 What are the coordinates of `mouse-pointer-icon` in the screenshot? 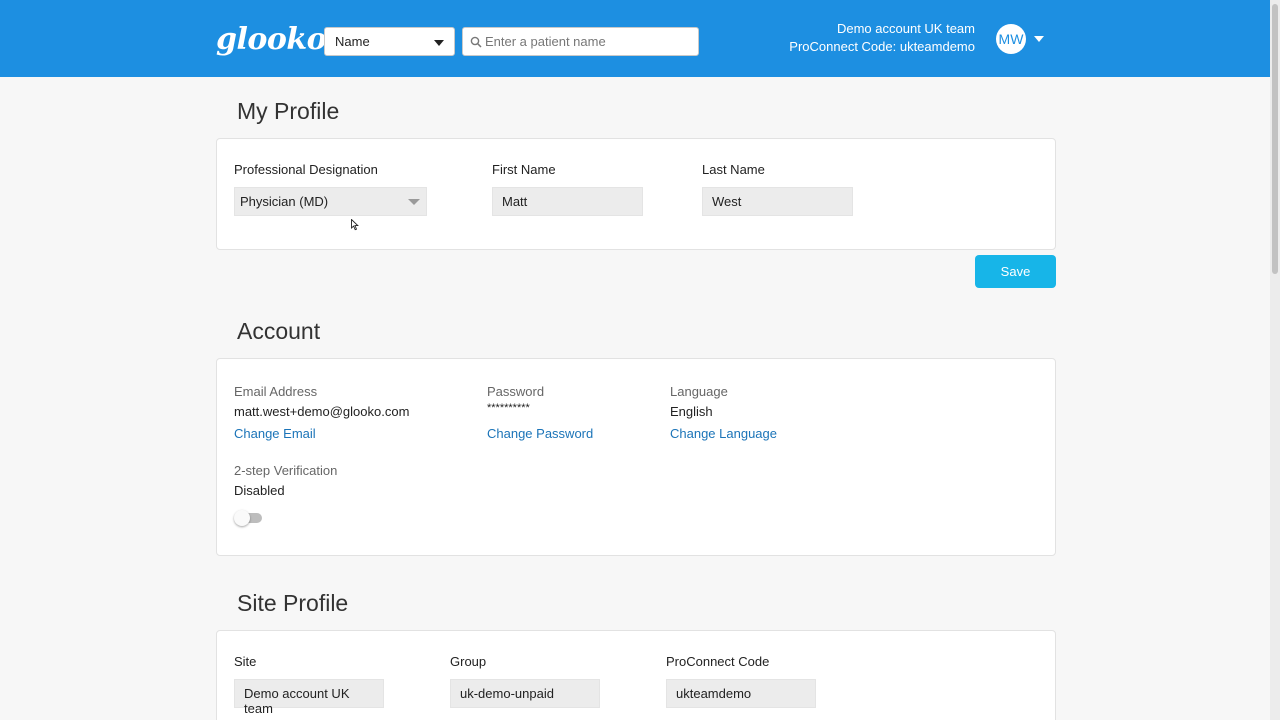 It's located at (355, 225).